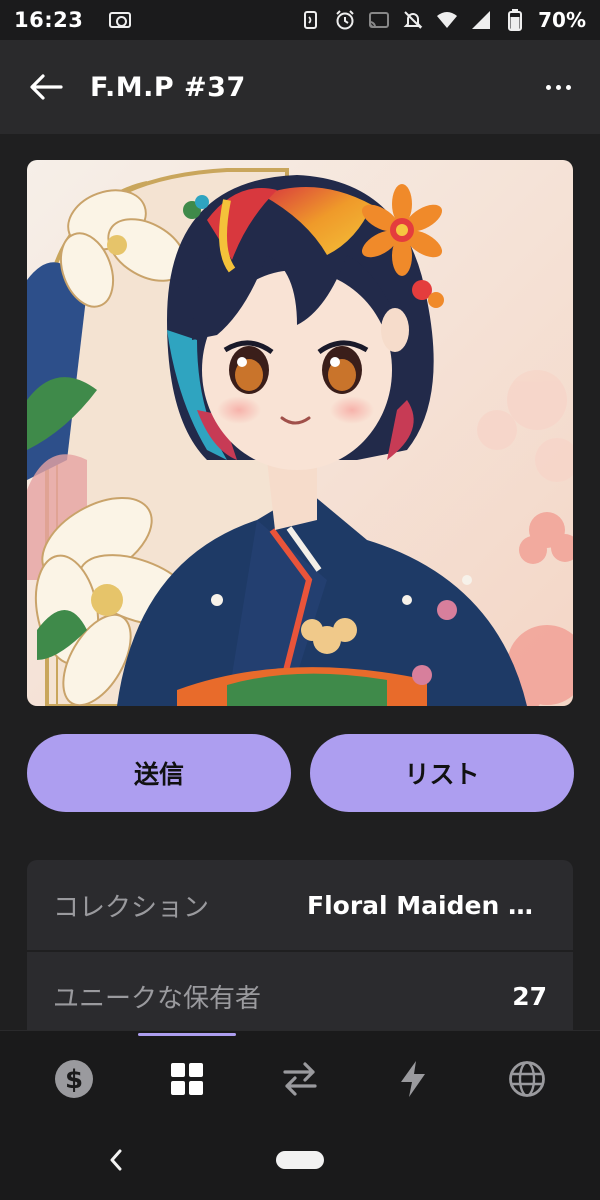 Image resolution: width=600 pixels, height=1200 pixels. I want to click on camera-icon, so click(120, 20).